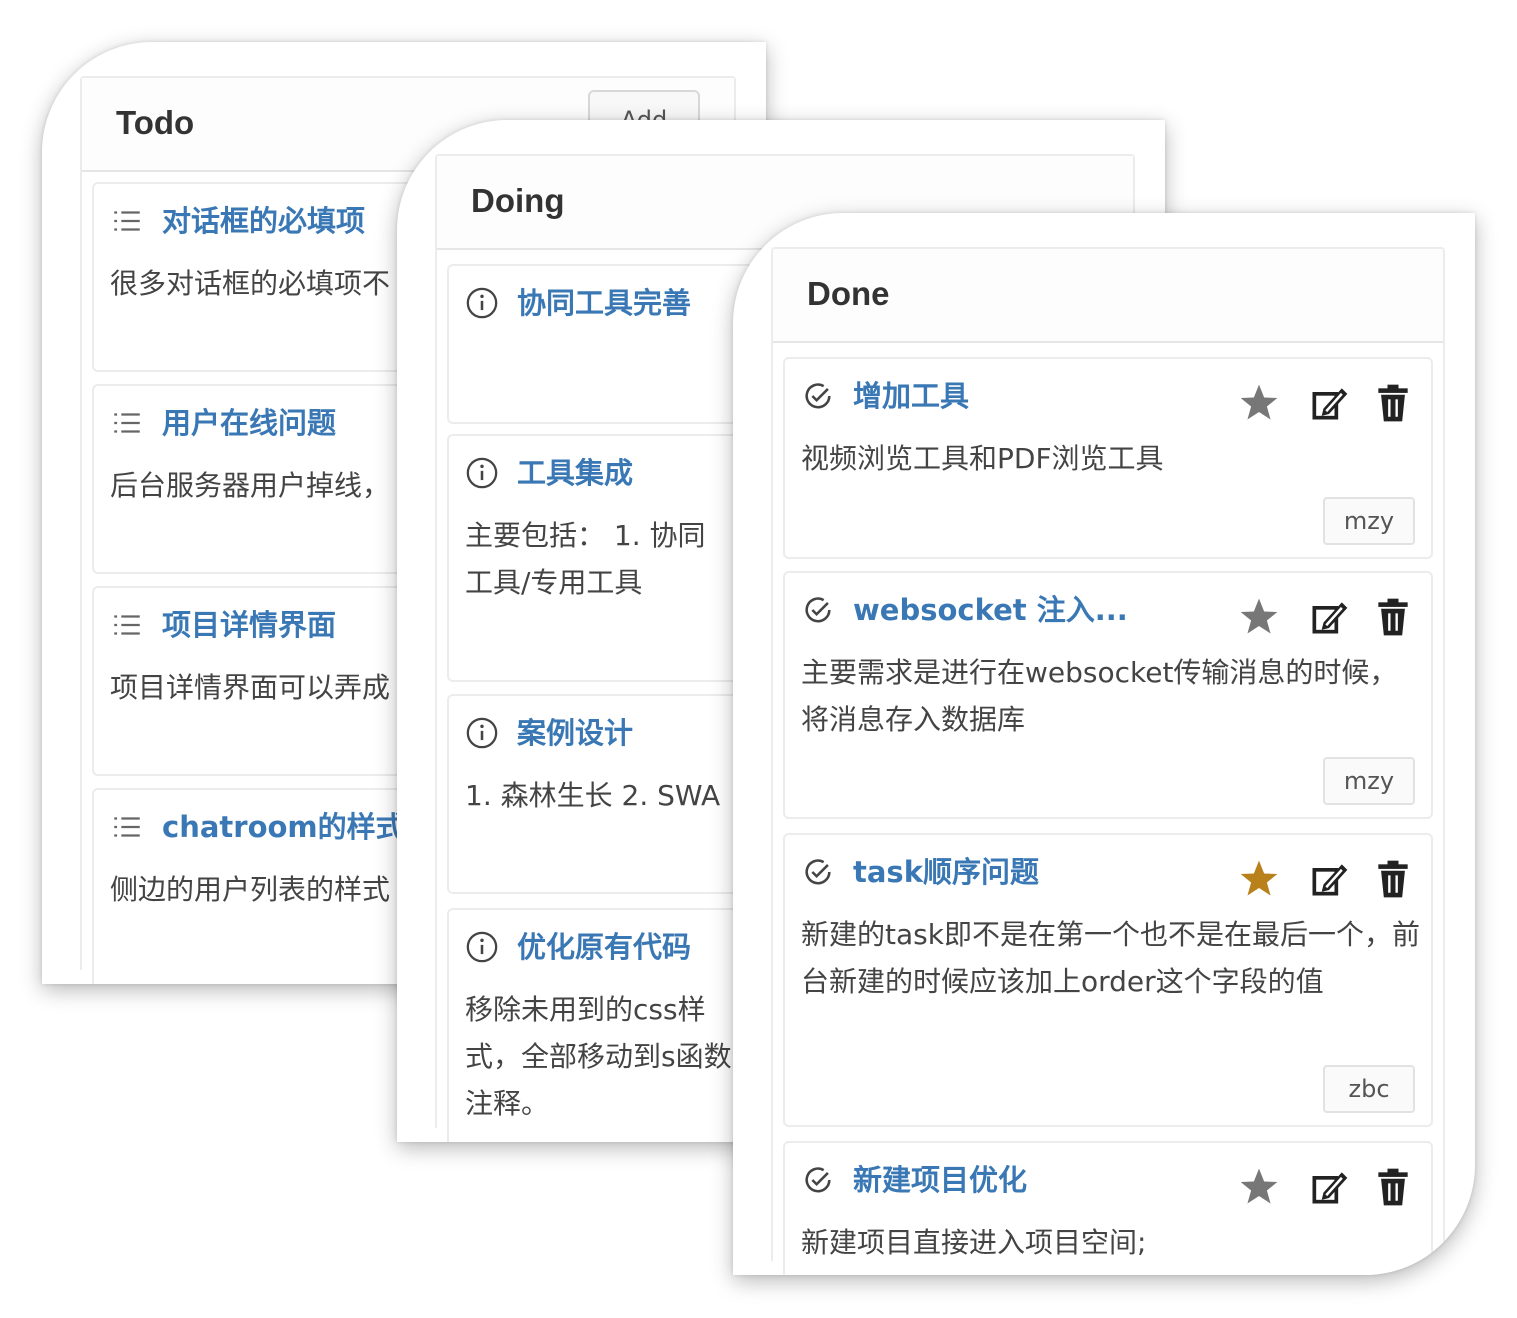  I want to click on card-description: 主要需求是进行在websocket传输消息的时候，将消息存入数据库, so click(1099, 696).